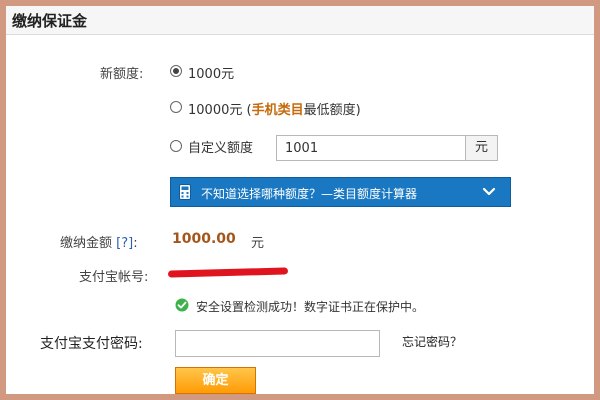 The image size is (600, 400). What do you see at coordinates (122, 74) in the screenshot?
I see `quota-label: 新额度:` at bounding box center [122, 74].